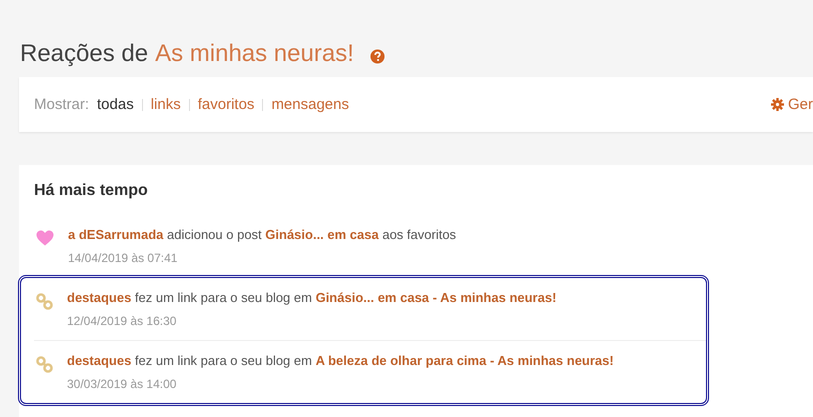 The height and width of the screenshot is (417, 813). What do you see at coordinates (62, 104) in the screenshot?
I see `filter-label: Mostrar:` at bounding box center [62, 104].